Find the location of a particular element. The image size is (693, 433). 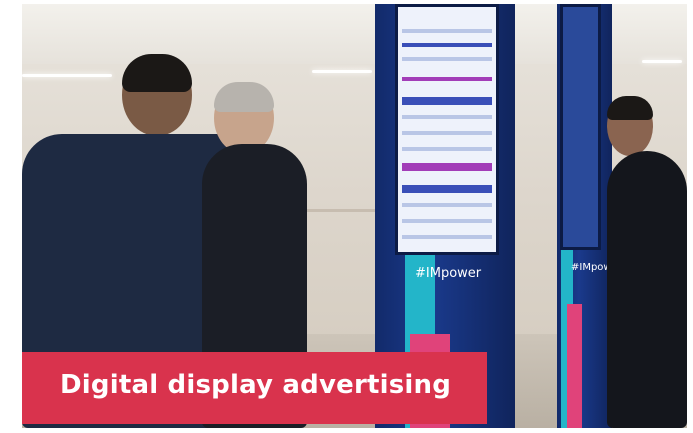

totem-hashtag: #IMpower is located at coordinates (448, 273).